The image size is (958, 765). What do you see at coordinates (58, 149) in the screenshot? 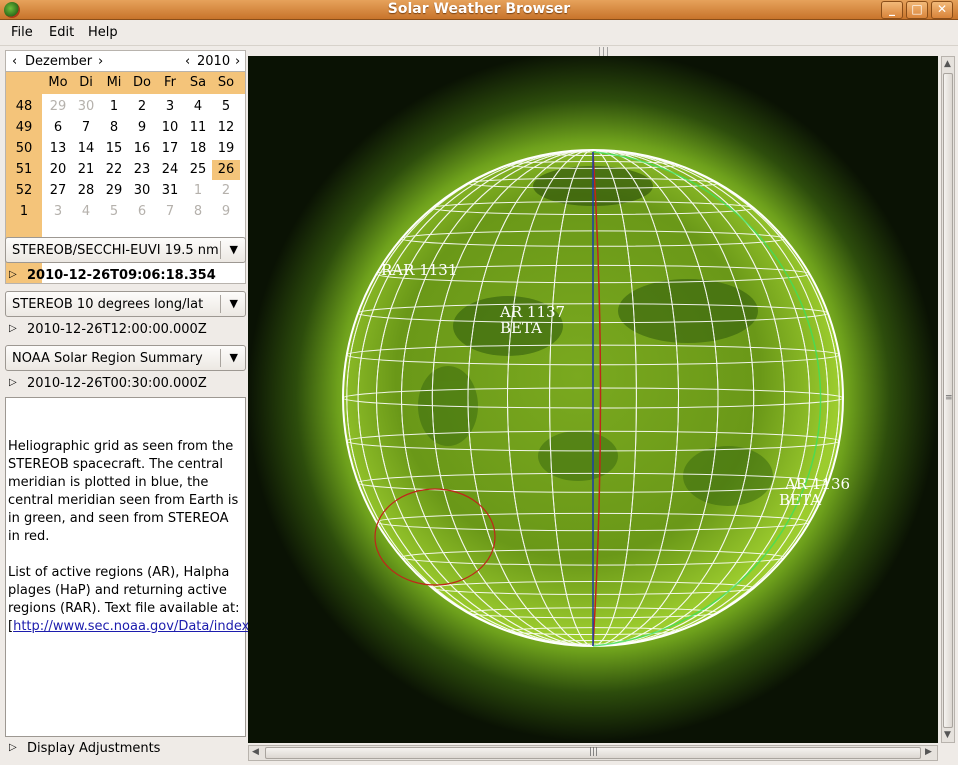
I see `calendar-day: 13` at bounding box center [58, 149].